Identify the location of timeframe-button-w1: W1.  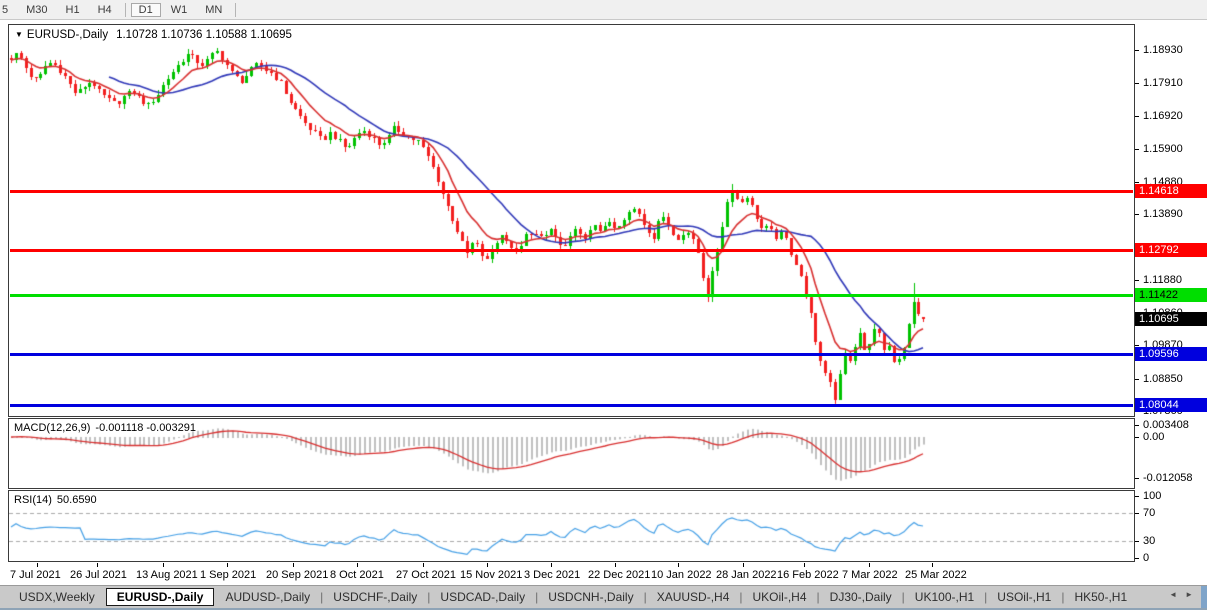
(179, 10).